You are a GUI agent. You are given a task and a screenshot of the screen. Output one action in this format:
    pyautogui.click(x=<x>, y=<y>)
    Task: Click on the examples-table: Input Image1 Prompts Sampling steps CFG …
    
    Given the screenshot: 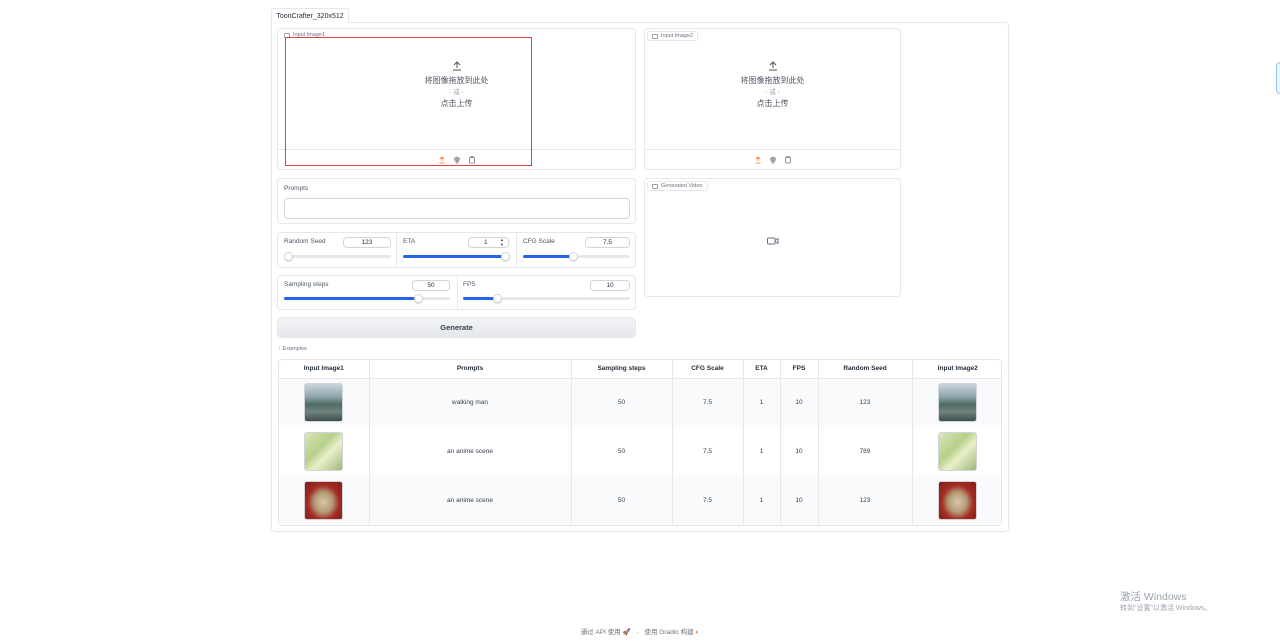 What is the action you would take?
    pyautogui.click(x=640, y=442)
    